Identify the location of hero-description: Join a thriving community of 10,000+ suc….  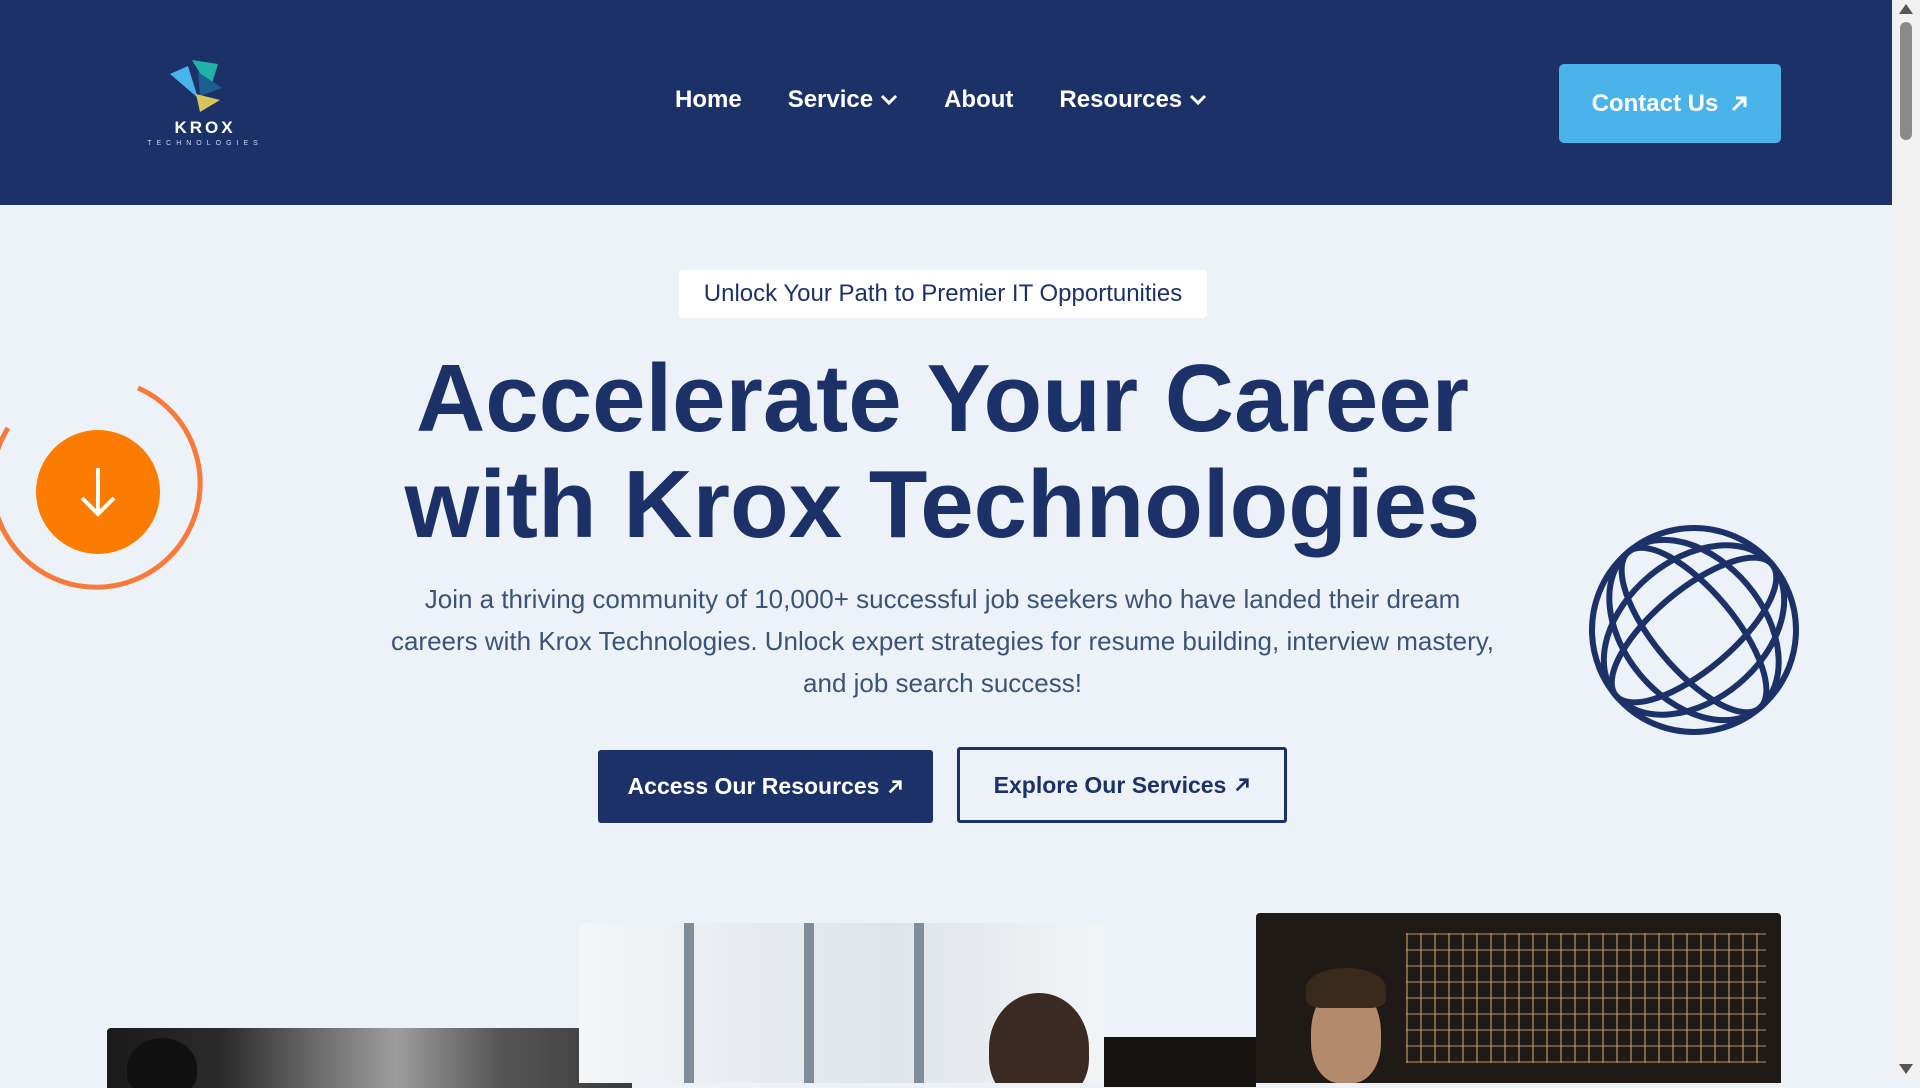
(942, 641).